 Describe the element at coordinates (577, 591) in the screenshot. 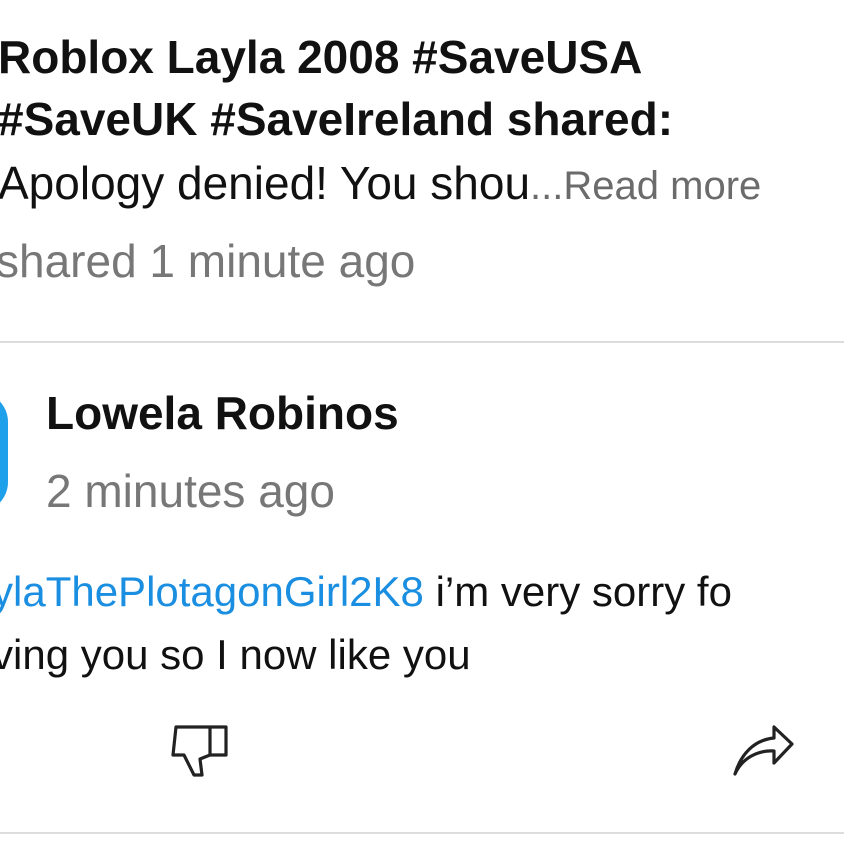

I see `comment-text-continuation: i’m very sorry fo` at that location.